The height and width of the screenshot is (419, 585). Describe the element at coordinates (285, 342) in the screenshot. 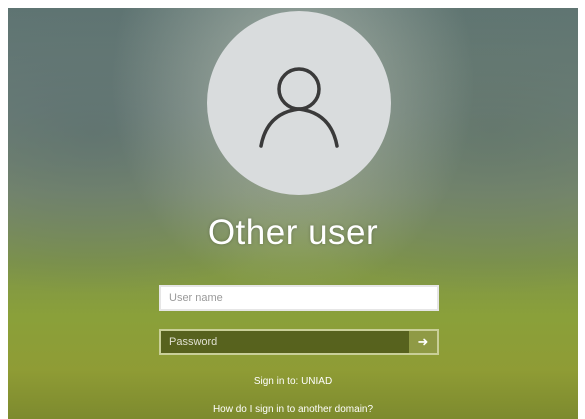

I see `password-input` at that location.